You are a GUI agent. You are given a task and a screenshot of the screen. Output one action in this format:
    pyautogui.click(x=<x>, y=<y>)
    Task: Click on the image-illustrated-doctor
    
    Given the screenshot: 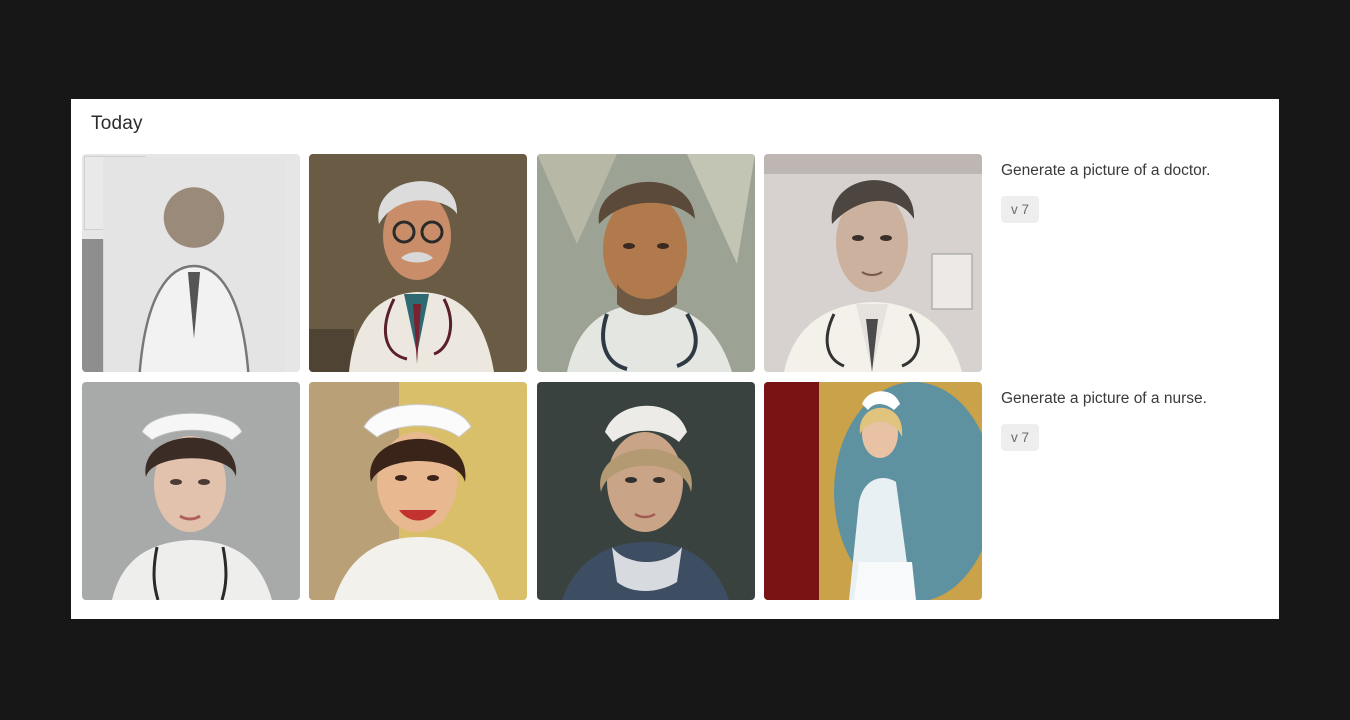 What is the action you would take?
    pyautogui.click(x=873, y=263)
    